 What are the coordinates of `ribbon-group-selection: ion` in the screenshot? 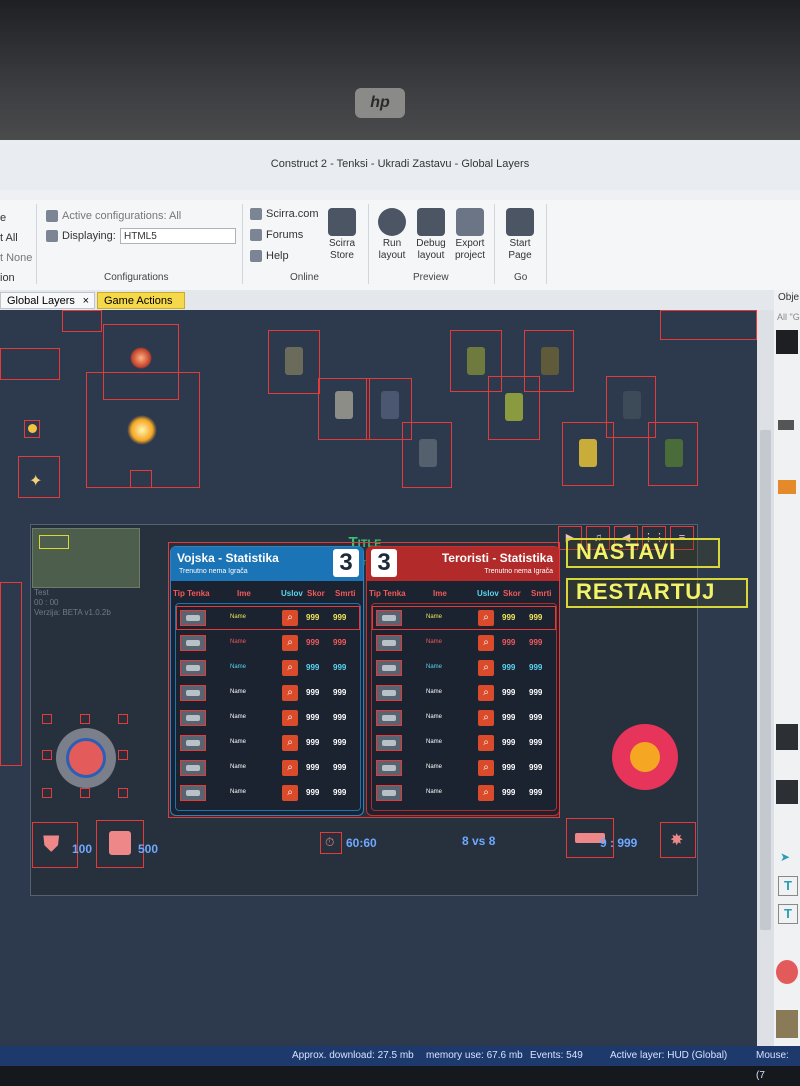 It's located at (7, 278).